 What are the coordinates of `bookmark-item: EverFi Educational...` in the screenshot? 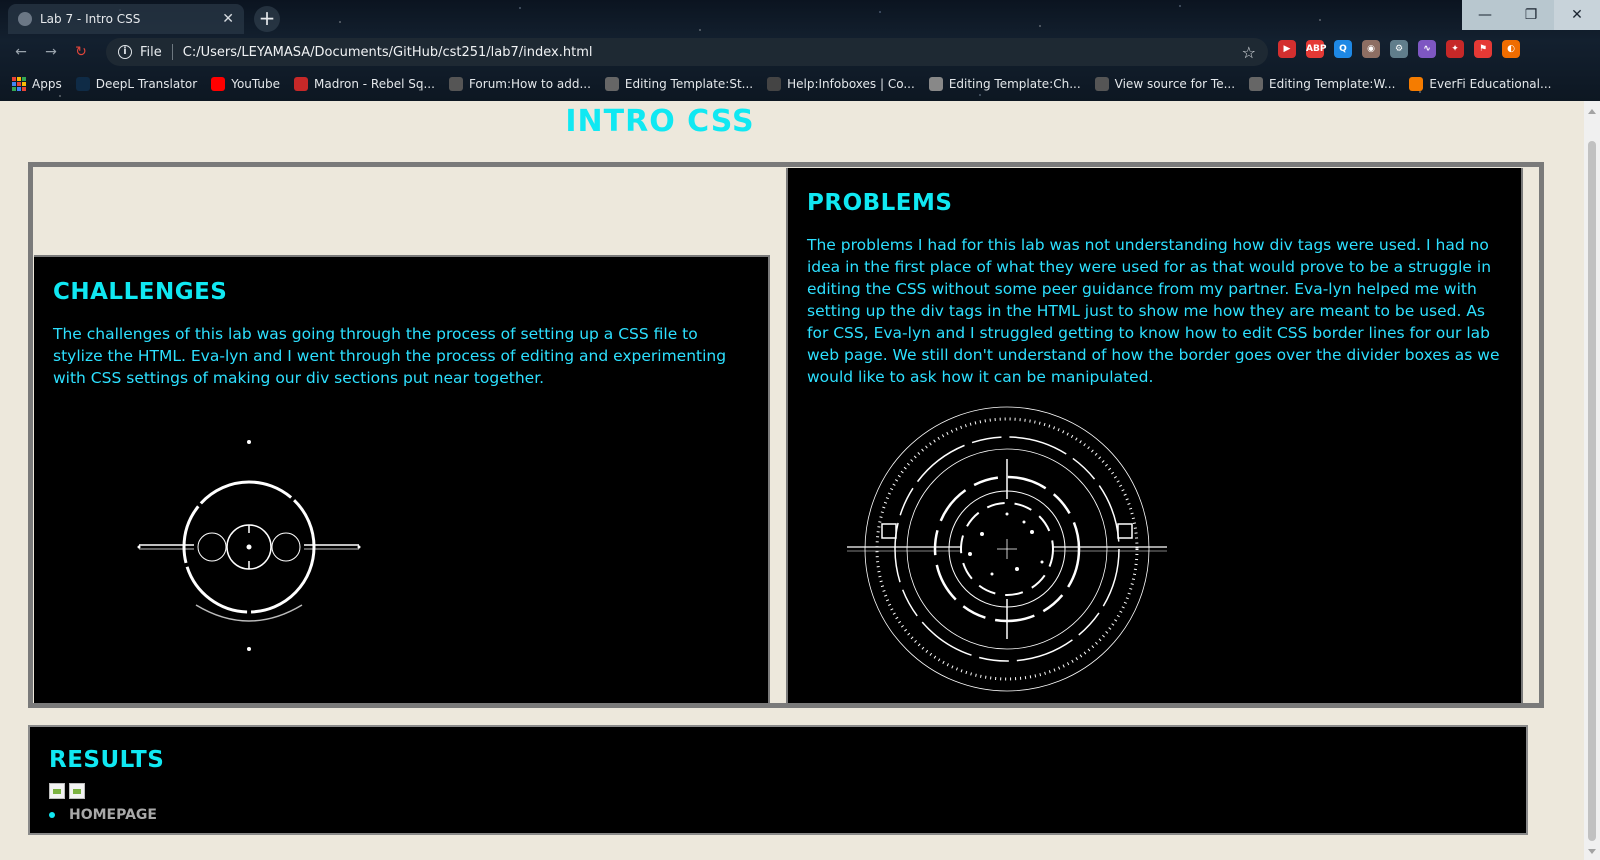 It's located at (1480, 84).